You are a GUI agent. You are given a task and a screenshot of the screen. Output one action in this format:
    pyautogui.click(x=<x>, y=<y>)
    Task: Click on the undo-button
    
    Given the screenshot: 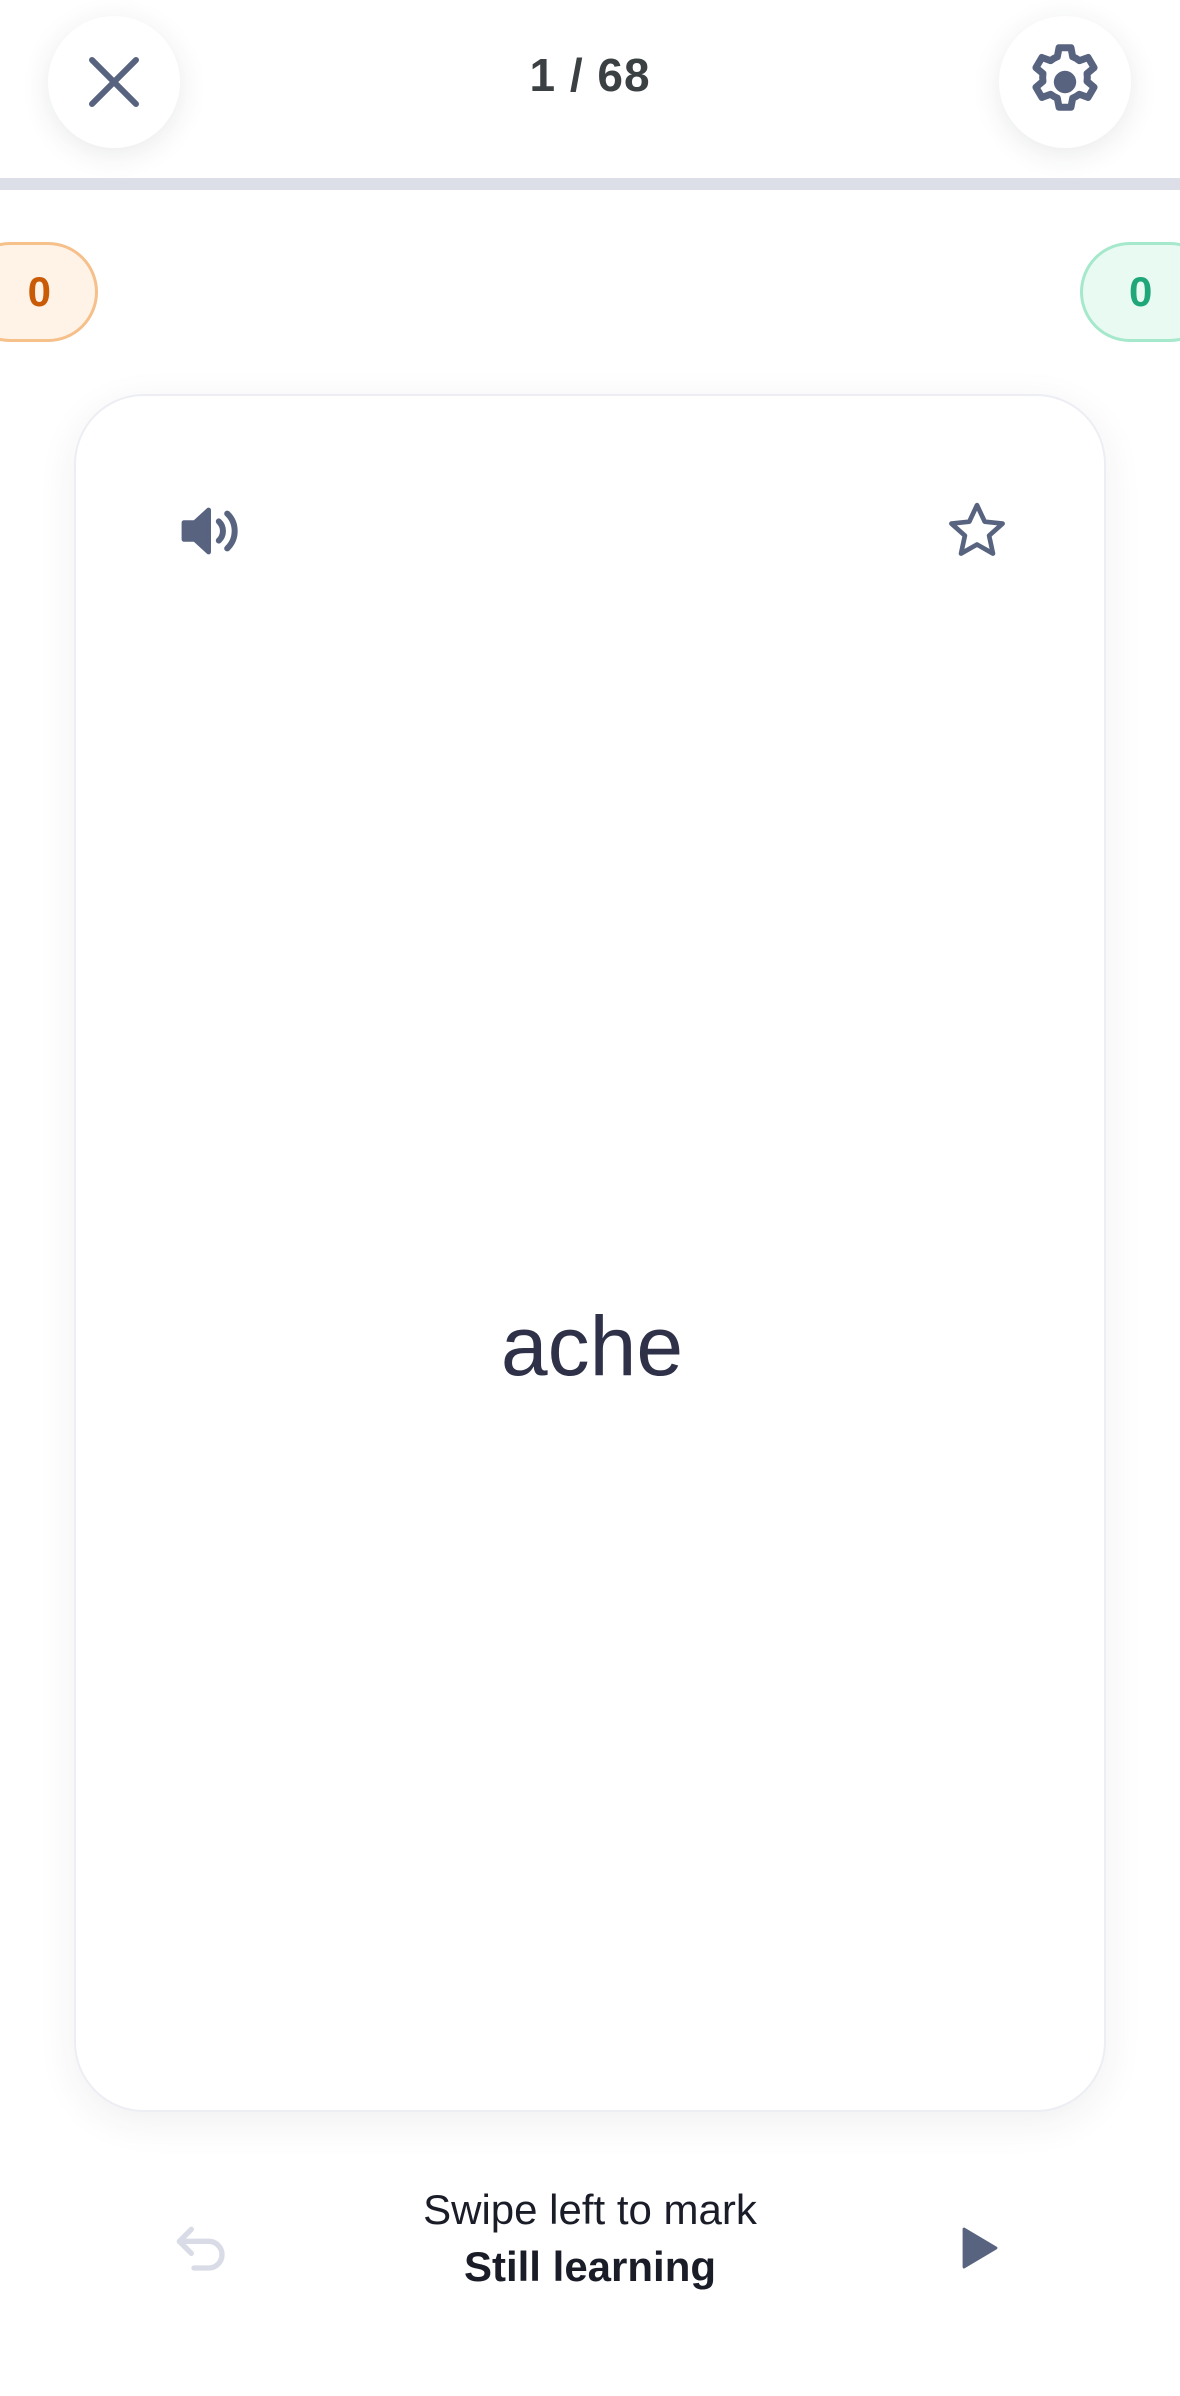 What is the action you would take?
    pyautogui.click(x=202, y=2248)
    